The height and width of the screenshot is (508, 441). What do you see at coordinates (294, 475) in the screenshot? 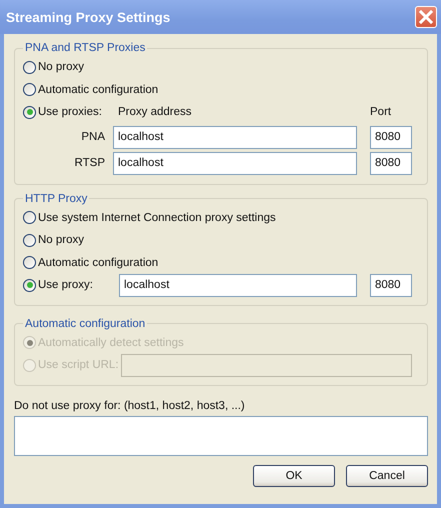
I see `ok-button: OK` at bounding box center [294, 475].